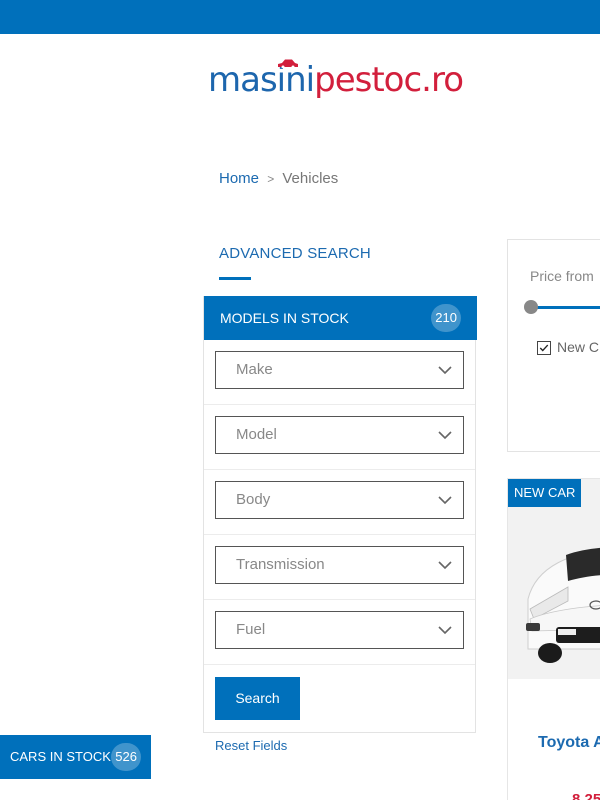  Describe the element at coordinates (254, 369) in the screenshot. I see `make-select-label: Make` at that location.